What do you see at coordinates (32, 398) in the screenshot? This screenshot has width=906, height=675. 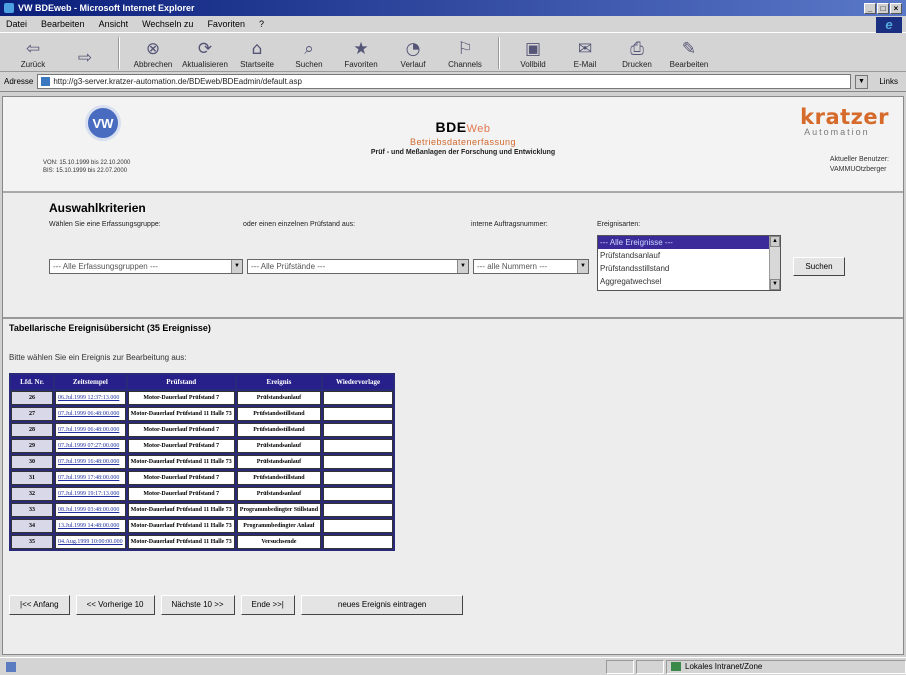 I see `row-number: 26` at bounding box center [32, 398].